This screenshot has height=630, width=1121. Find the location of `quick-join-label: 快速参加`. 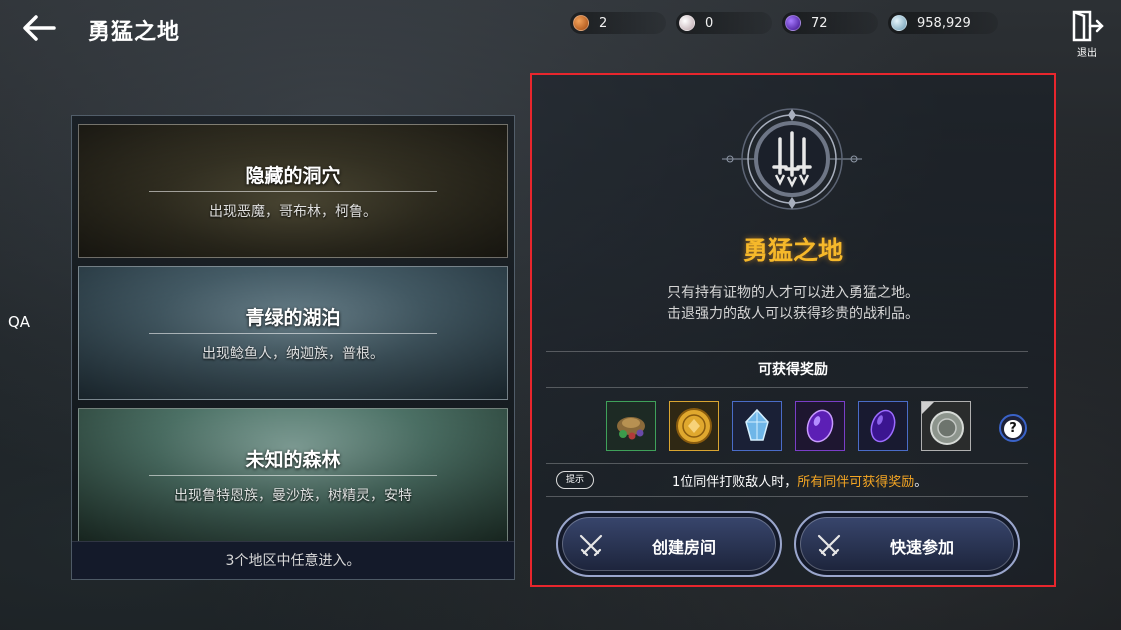

quick-join-label: 快速参加 is located at coordinates (921, 547).